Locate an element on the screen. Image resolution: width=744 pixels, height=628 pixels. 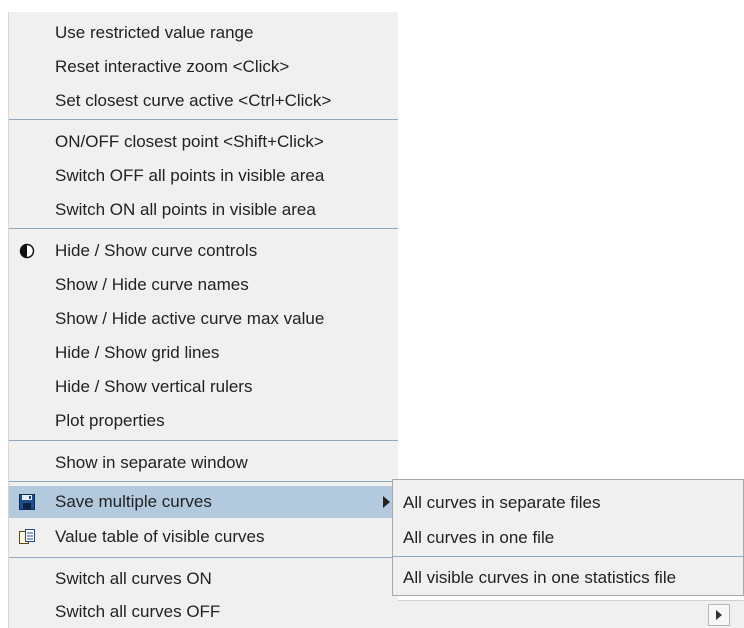
menu-item-label: Value table of visible curves is located at coordinates (160, 536).